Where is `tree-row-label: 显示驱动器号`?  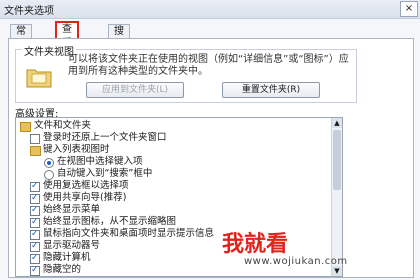 tree-row-label: 显示驱动器号 is located at coordinates (72, 245).